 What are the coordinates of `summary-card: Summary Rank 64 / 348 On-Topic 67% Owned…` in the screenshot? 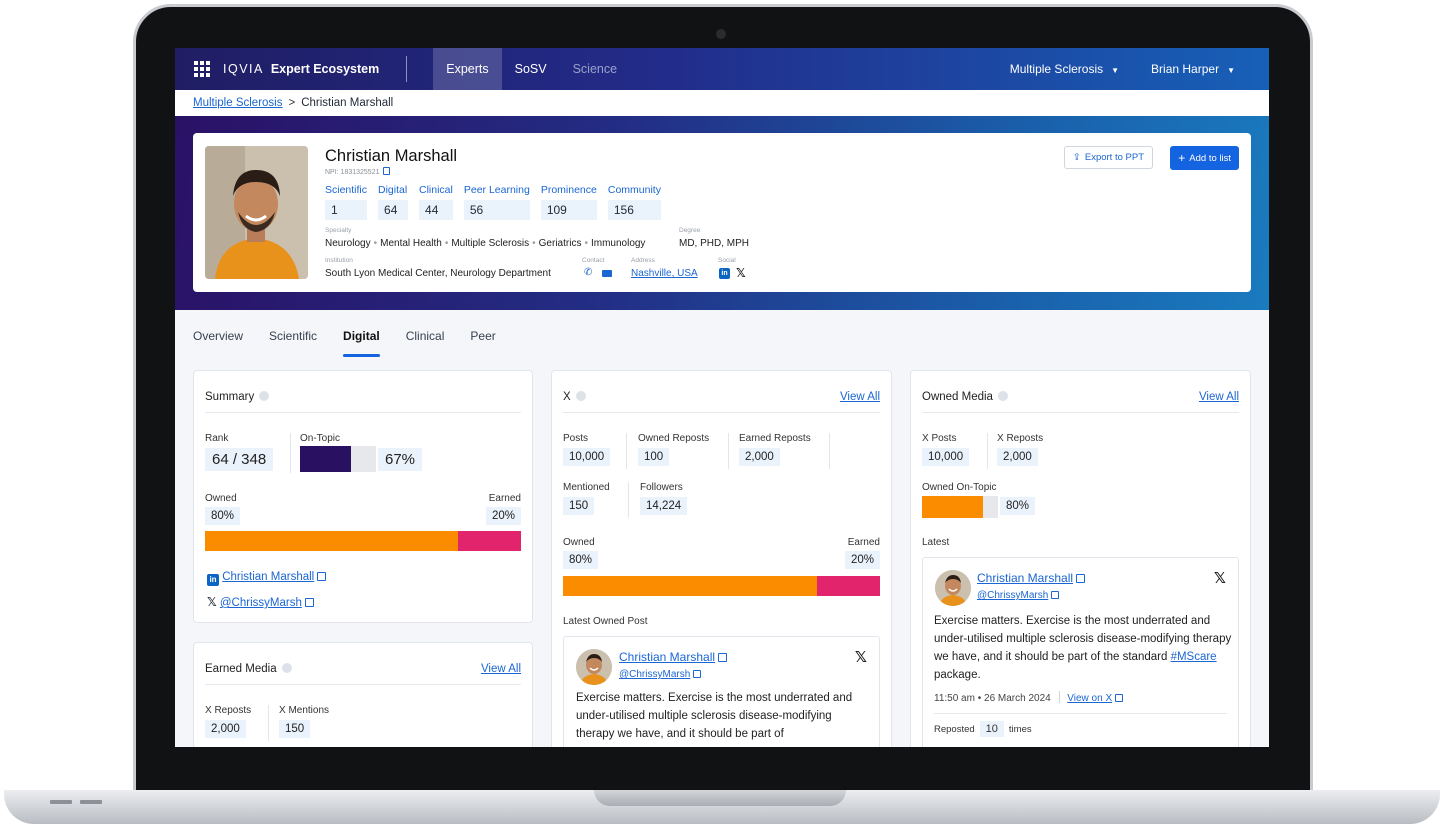 It's located at (363, 496).